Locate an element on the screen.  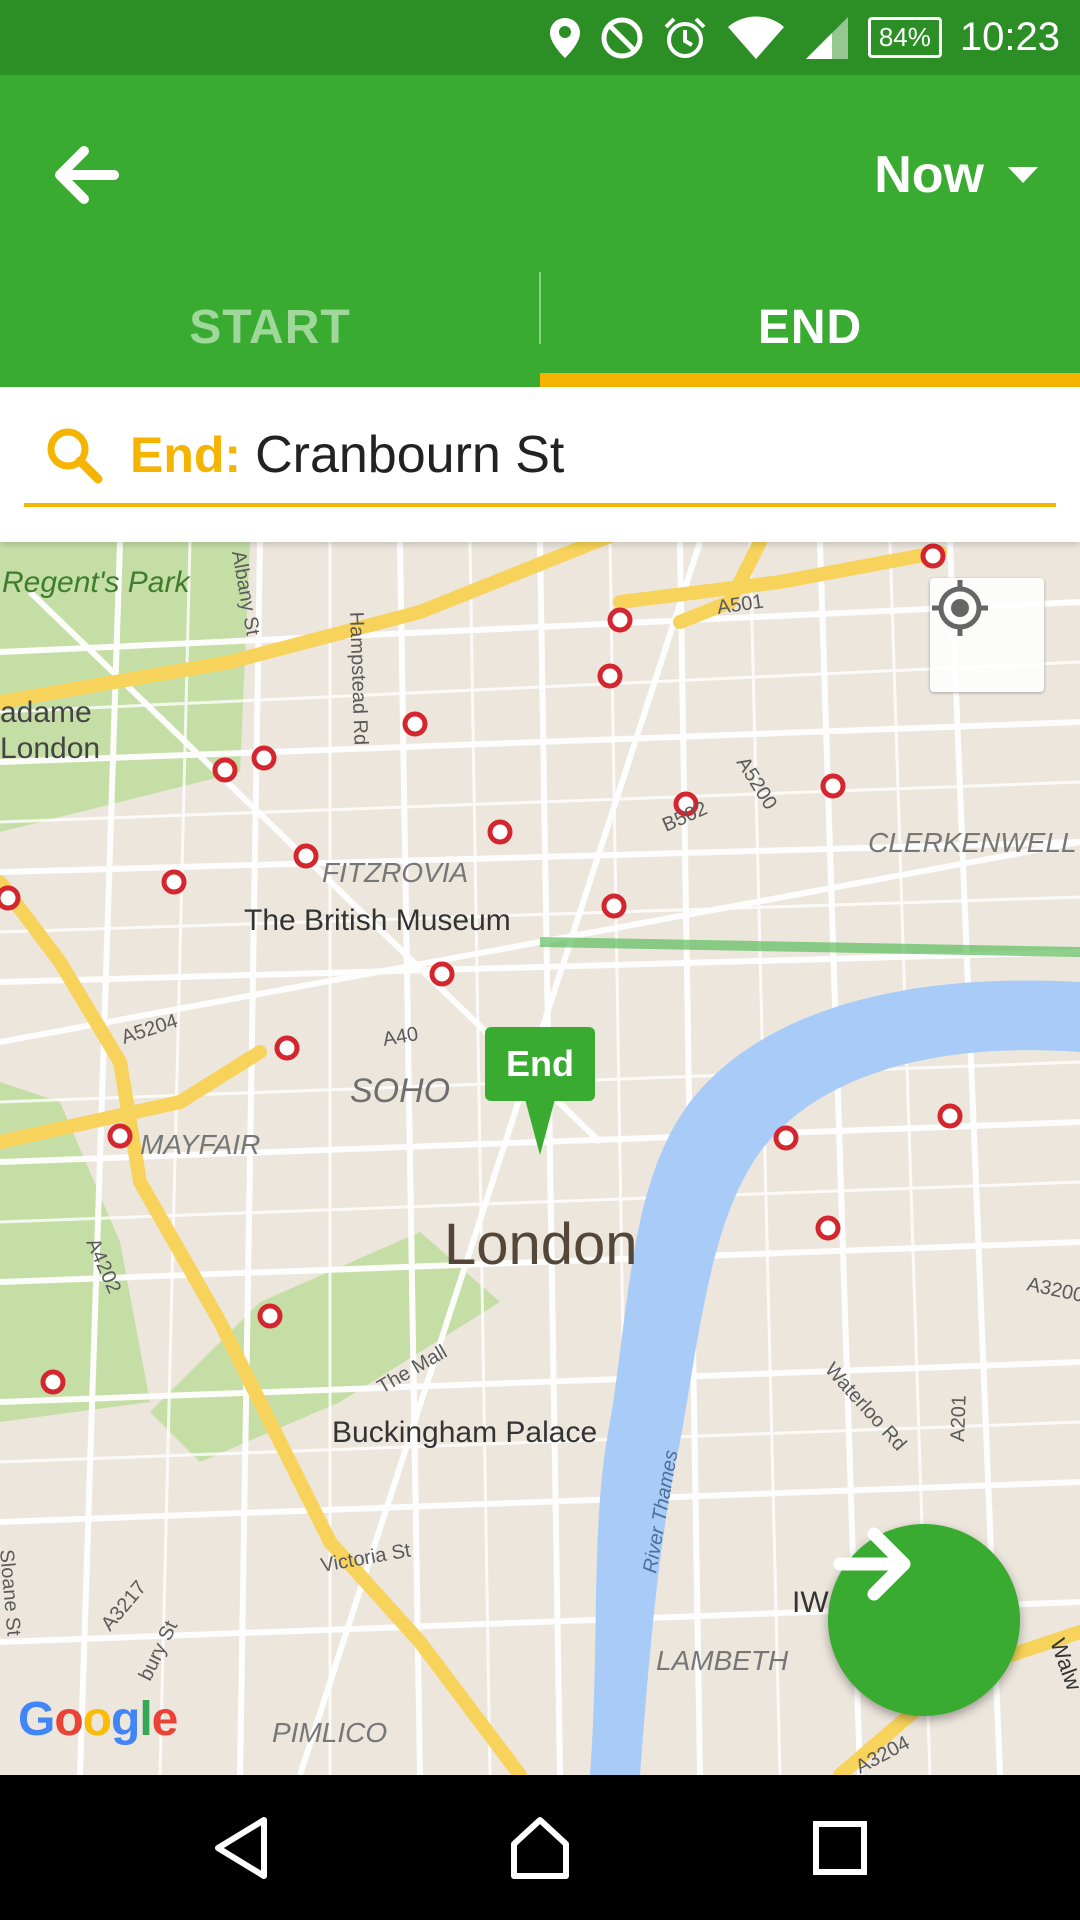
status-time: 10:23 is located at coordinates (1009, 37).